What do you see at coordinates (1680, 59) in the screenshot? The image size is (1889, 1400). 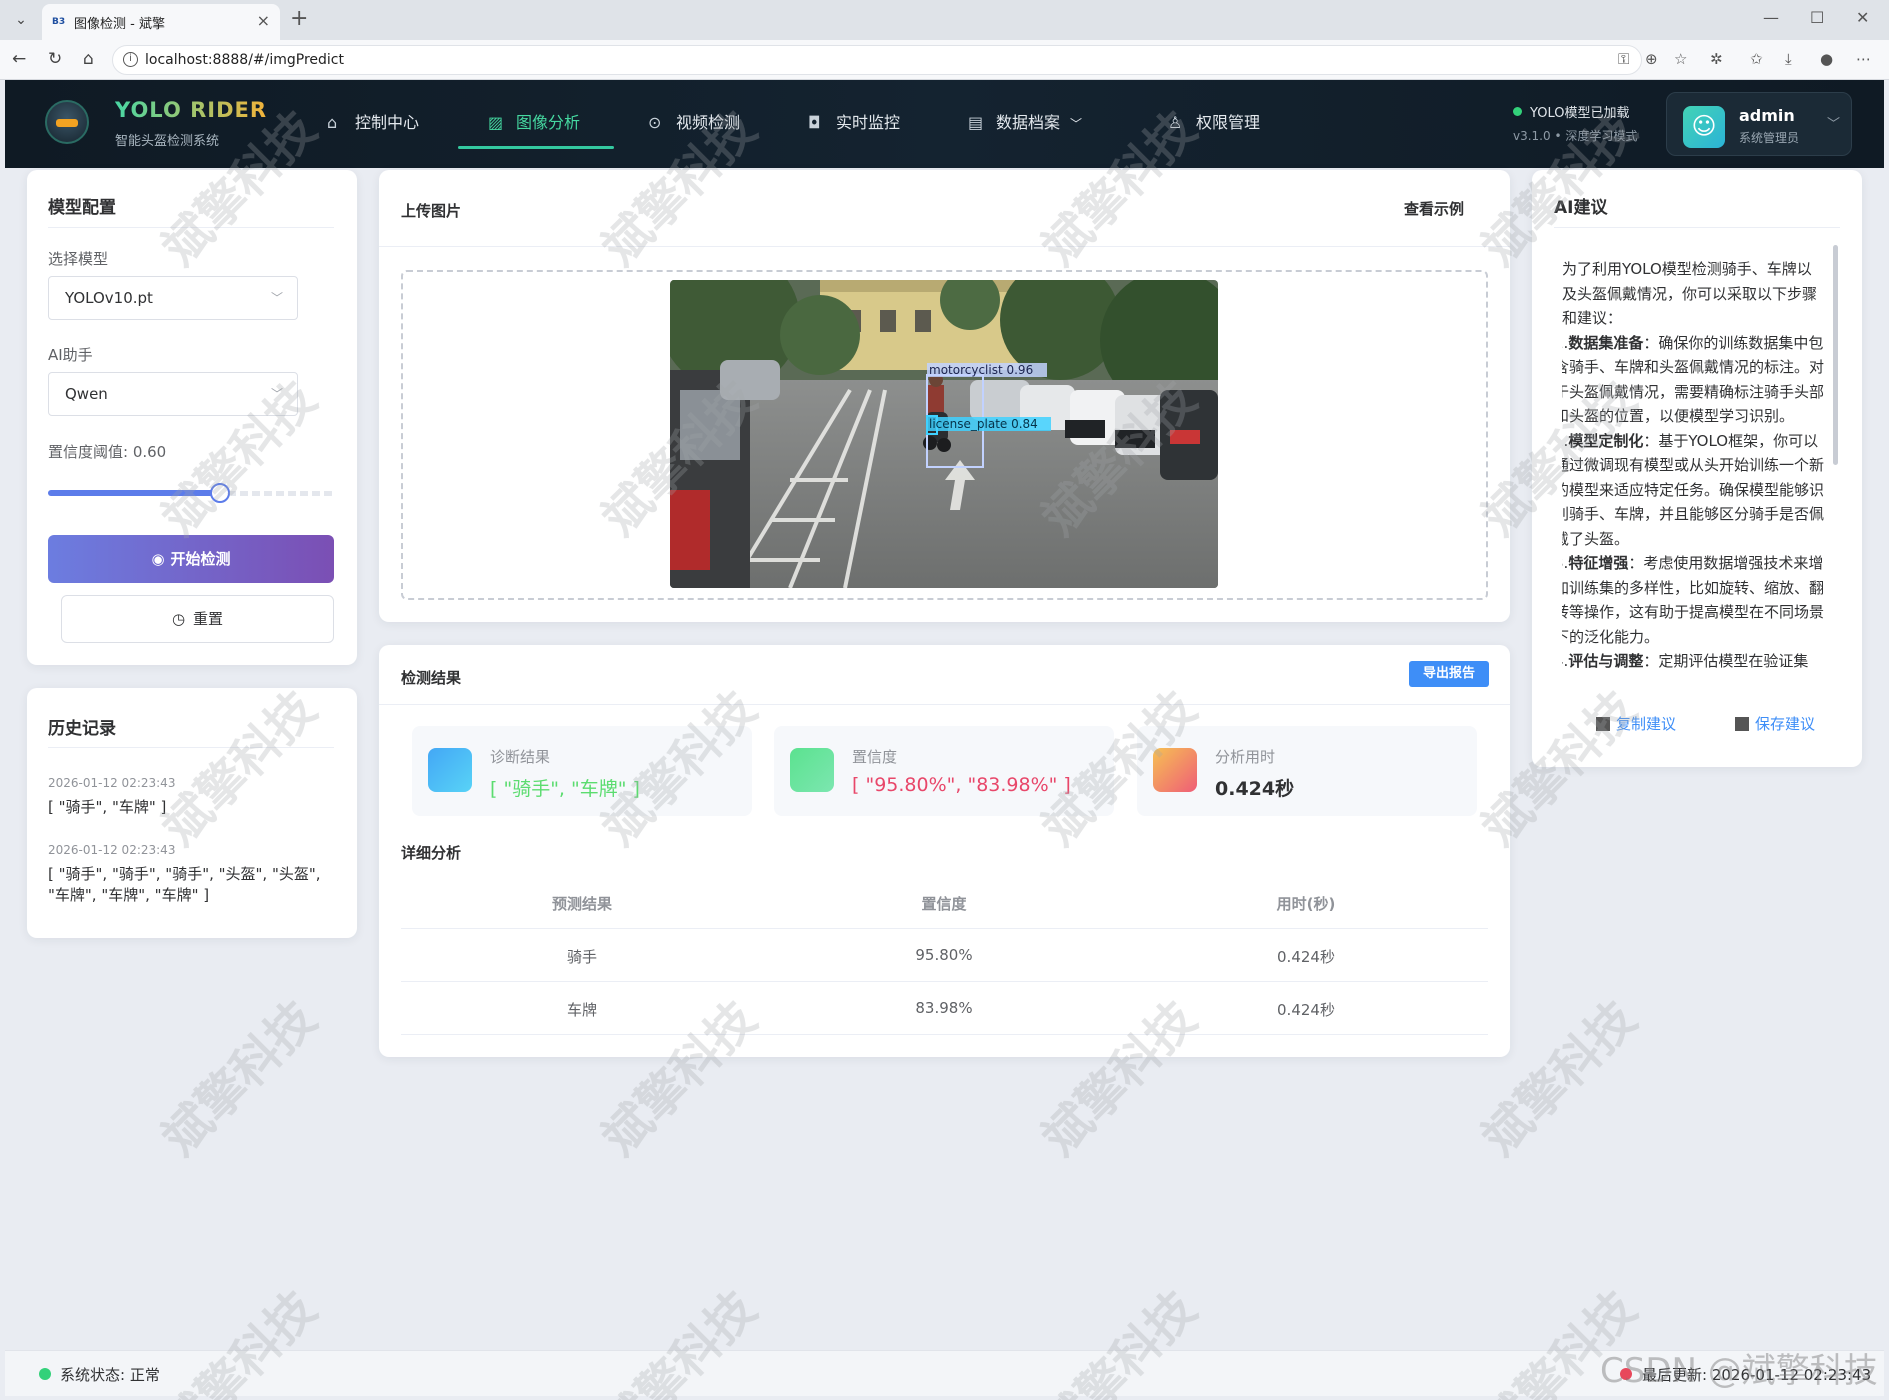 I see `favorite-star-icon: ☆` at bounding box center [1680, 59].